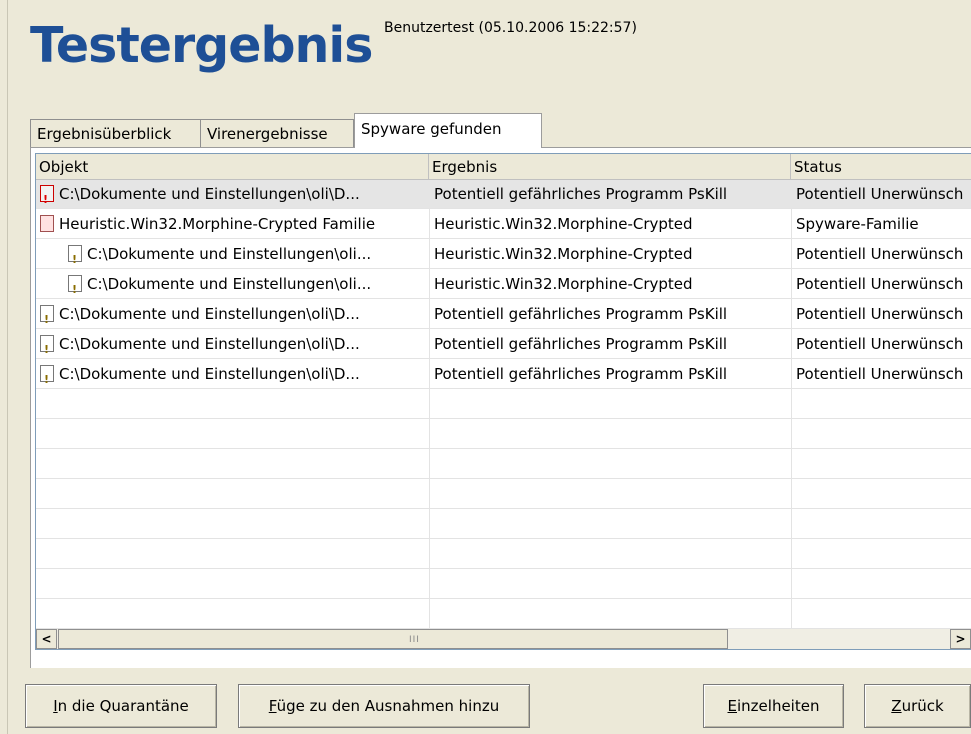 The width and height of the screenshot is (971, 734). I want to click on add-exception-button: Füge zu den Ausnahmen hinzu, so click(384, 706).